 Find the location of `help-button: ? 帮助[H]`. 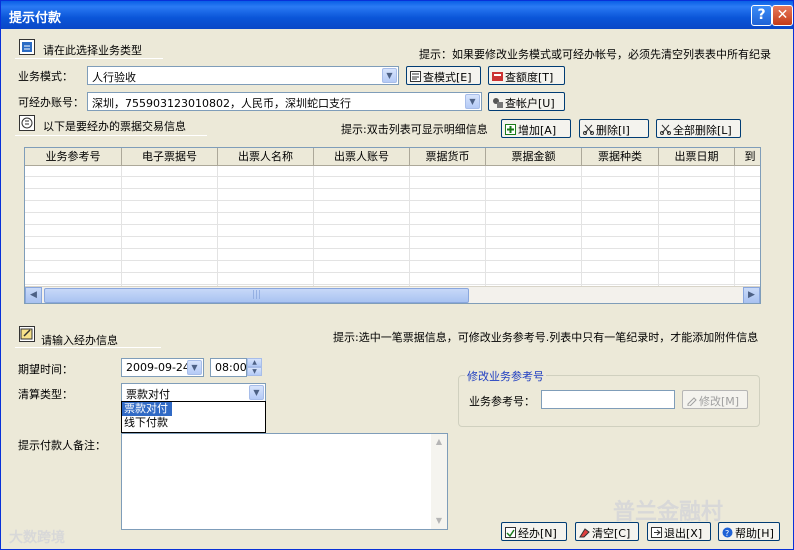

help-button: ? 帮助[H] is located at coordinates (749, 531).